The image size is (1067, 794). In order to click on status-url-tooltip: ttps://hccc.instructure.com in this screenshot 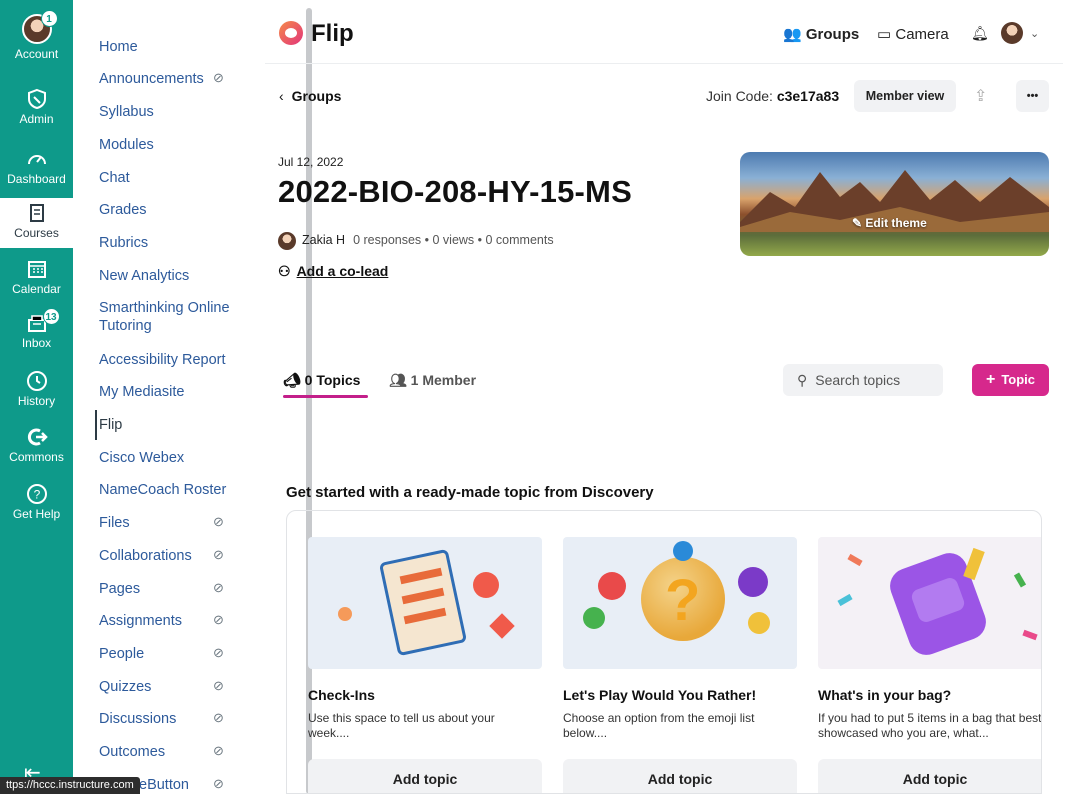, I will do `click(70, 785)`.